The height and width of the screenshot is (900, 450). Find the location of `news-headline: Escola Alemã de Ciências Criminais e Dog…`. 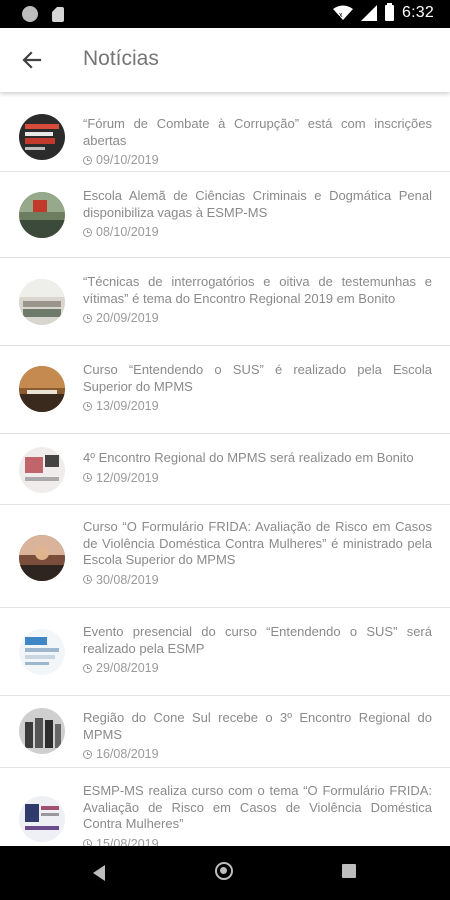

news-headline: Escola Alemã de Ciências Criminais e Dog… is located at coordinates (257, 204).